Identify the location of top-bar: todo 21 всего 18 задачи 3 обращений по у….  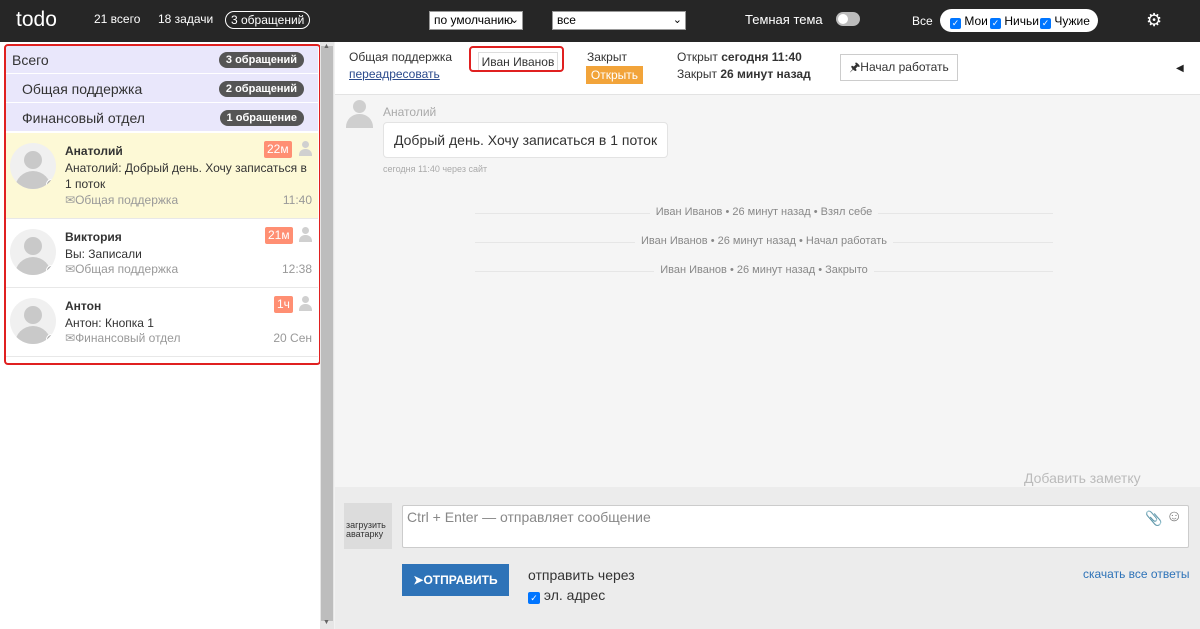
(600, 21).